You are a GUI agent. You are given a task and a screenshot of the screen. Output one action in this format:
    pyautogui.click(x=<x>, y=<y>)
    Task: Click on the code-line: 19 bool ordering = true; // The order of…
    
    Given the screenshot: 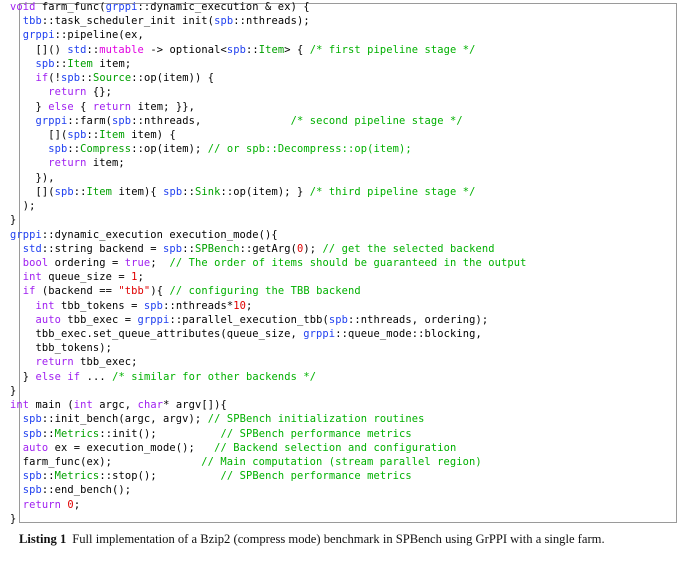 What is the action you would take?
    pyautogui.click(x=329, y=263)
    